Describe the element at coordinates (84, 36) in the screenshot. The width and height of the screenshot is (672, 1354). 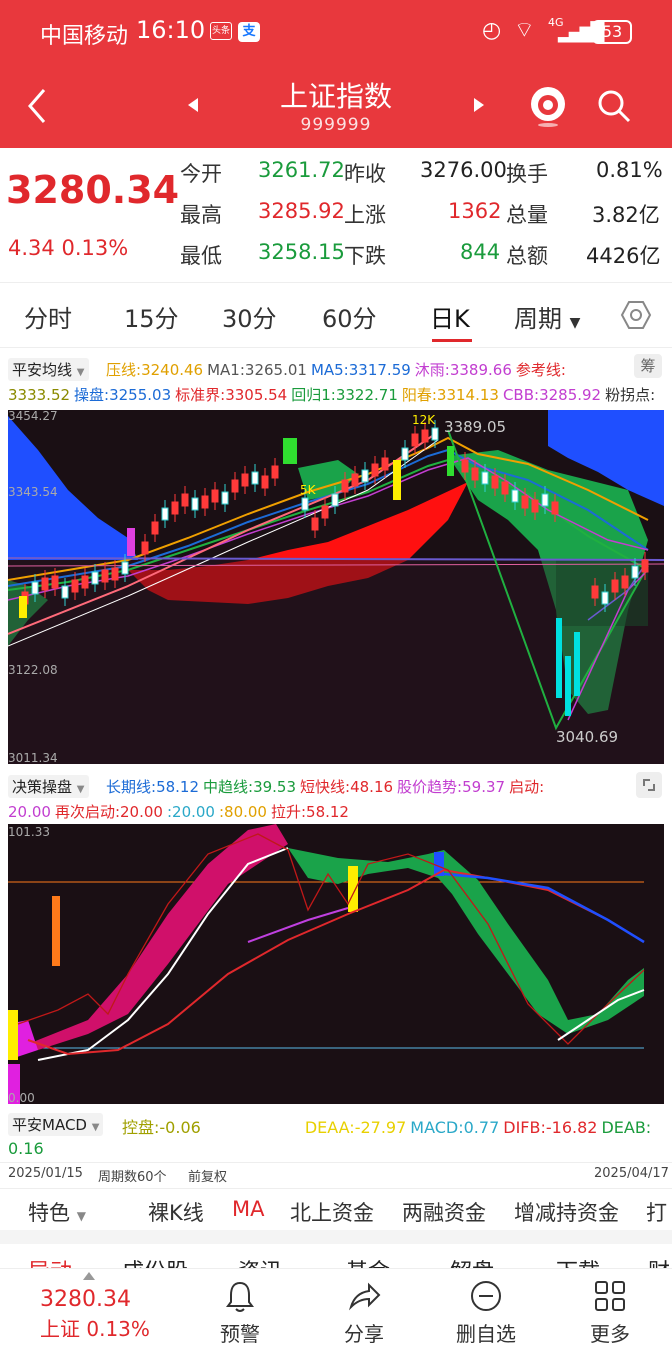
I see `carrier: 中国移动` at that location.